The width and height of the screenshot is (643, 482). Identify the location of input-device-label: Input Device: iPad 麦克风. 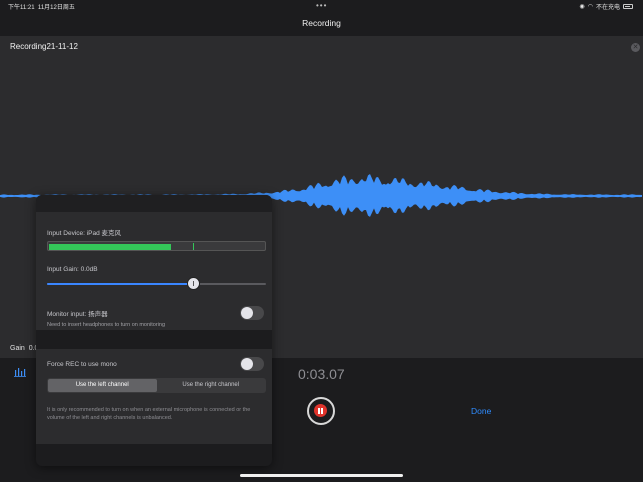
(84, 232).